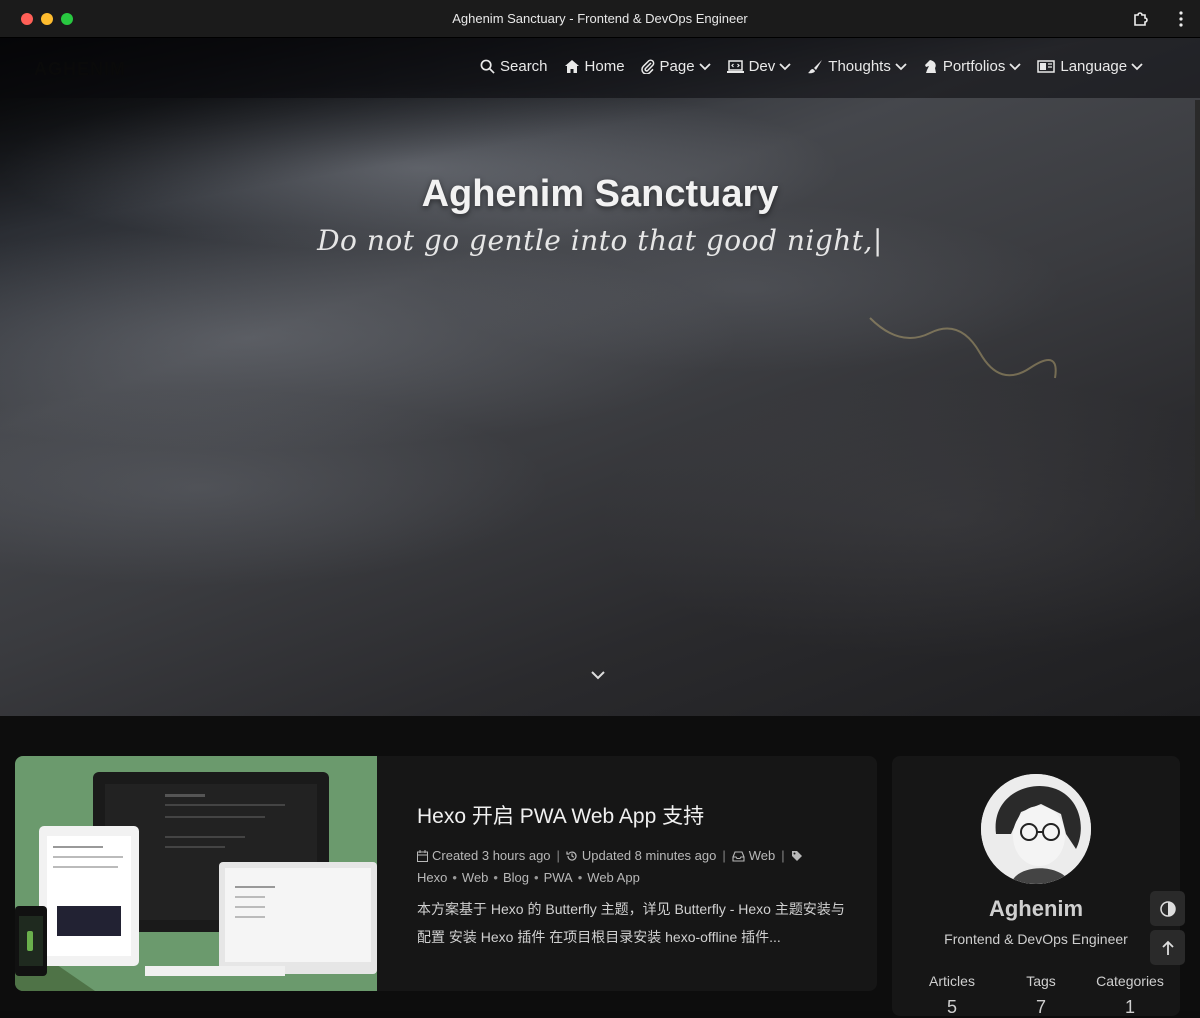 The width and height of the screenshot is (1200, 1018). What do you see at coordinates (952, 995) in the screenshot?
I see `stat-articles: Articles 5` at bounding box center [952, 995].